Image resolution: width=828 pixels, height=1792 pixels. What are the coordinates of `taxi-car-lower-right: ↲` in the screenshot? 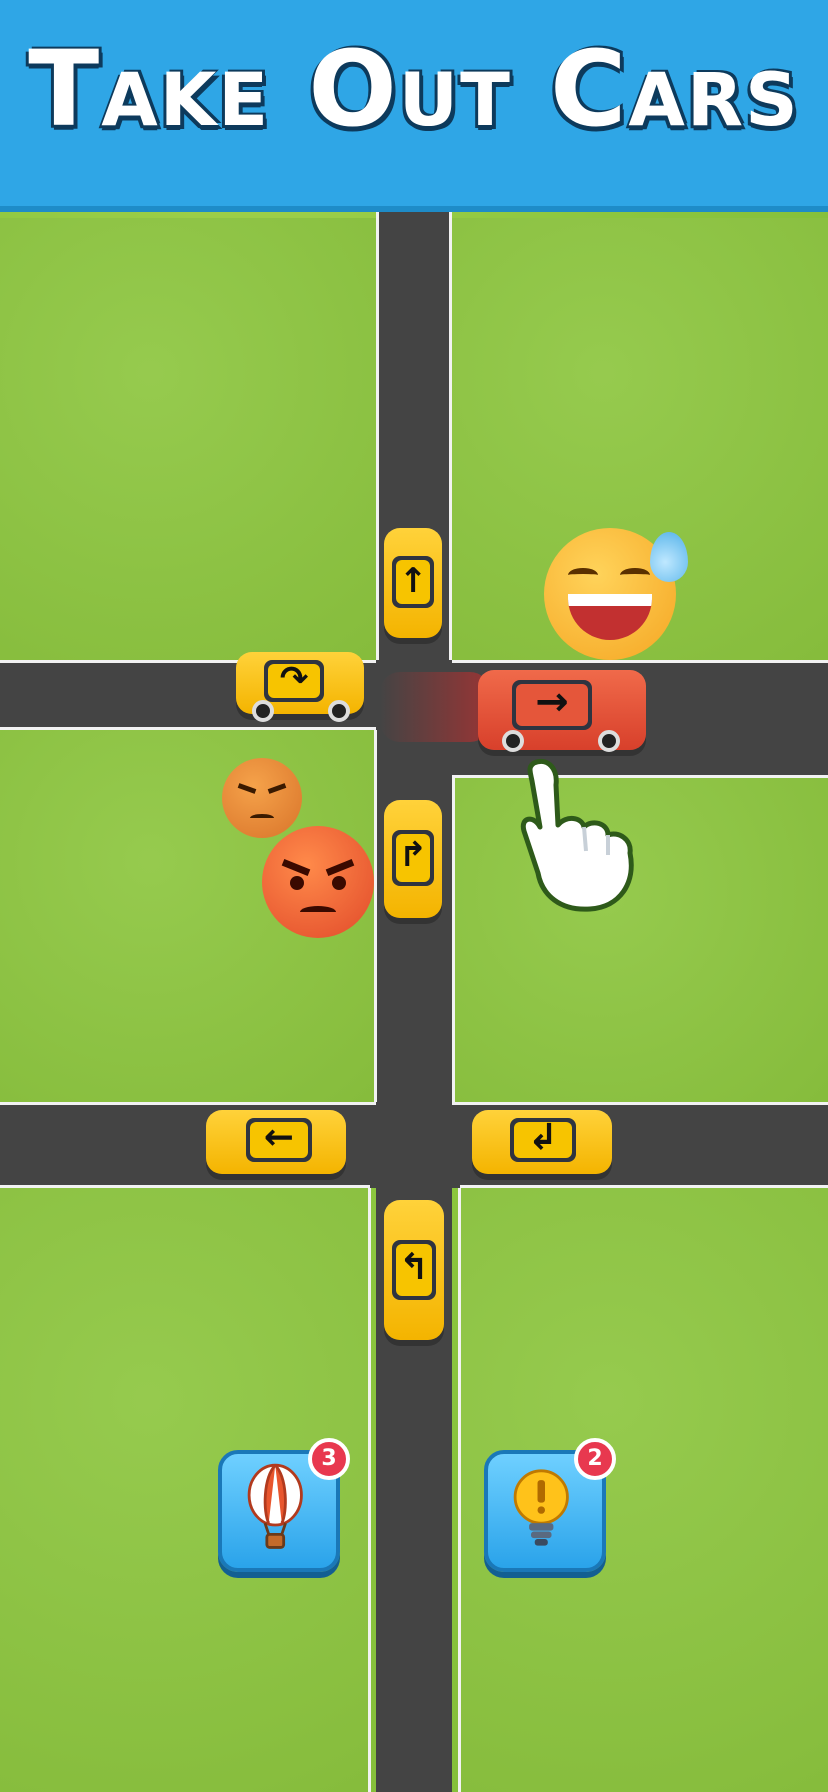 It's located at (542, 1142).